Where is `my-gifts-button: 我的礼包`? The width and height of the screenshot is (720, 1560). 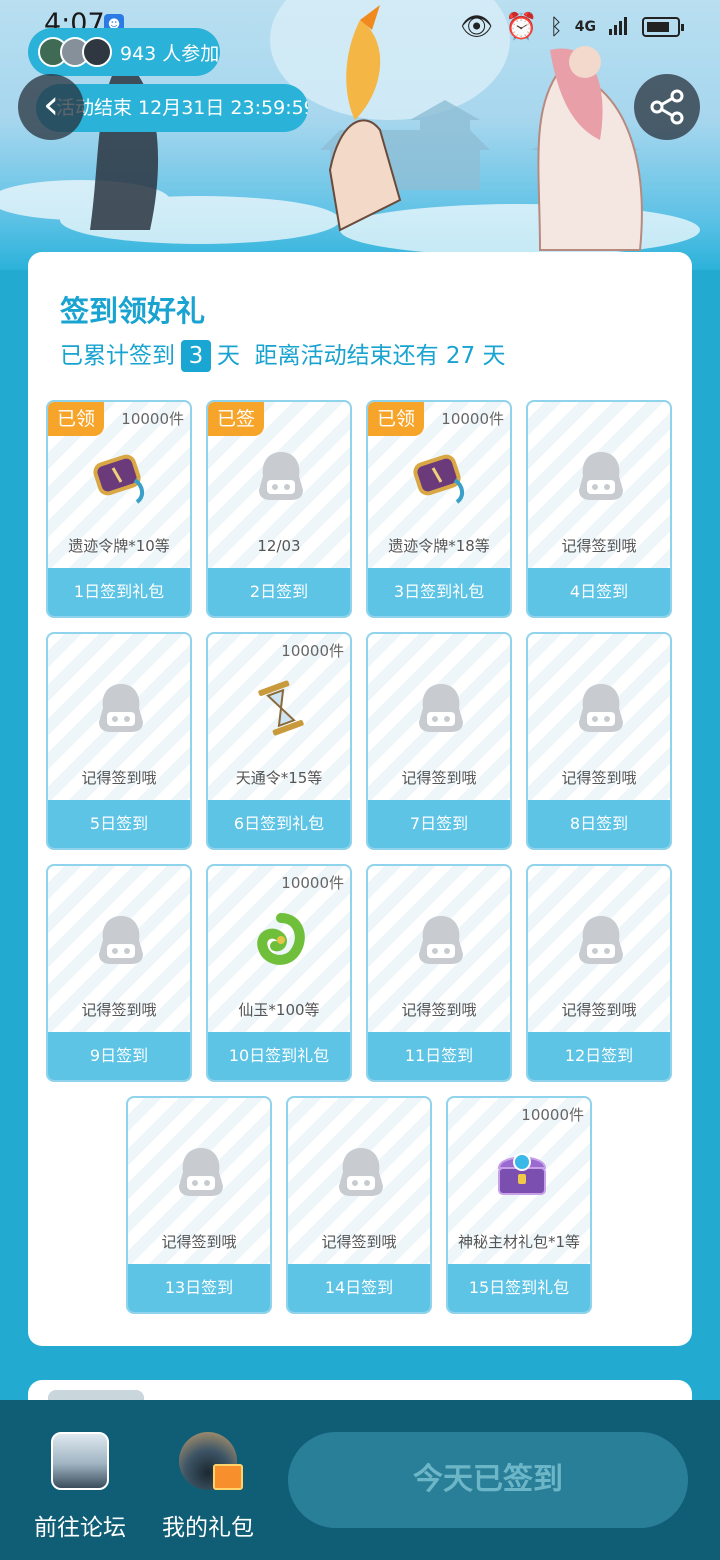
my-gifts-button: 我的礼包 is located at coordinates (208, 1487).